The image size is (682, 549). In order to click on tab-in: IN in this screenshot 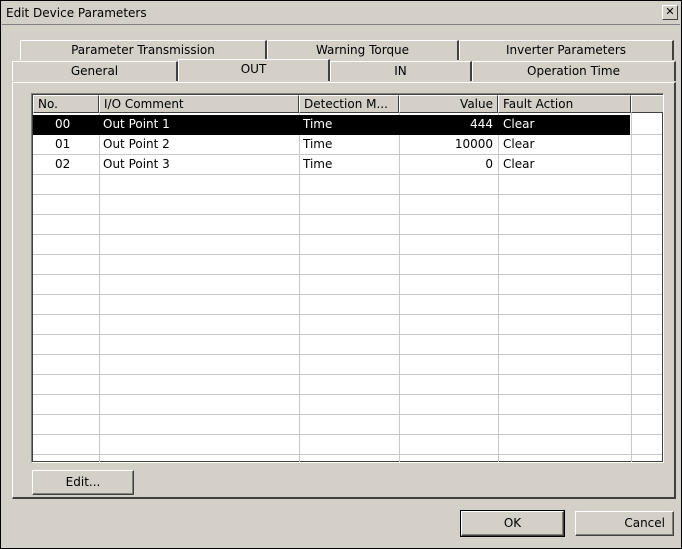, I will do `click(401, 71)`.